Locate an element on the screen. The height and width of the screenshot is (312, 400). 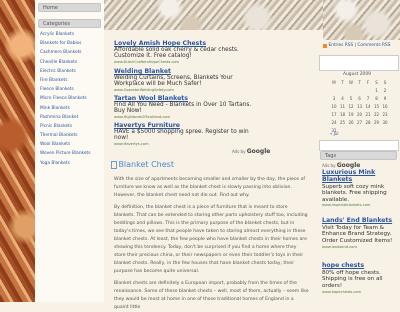
category-link: Micro Fleece Blankets is located at coordinates (72, 98).